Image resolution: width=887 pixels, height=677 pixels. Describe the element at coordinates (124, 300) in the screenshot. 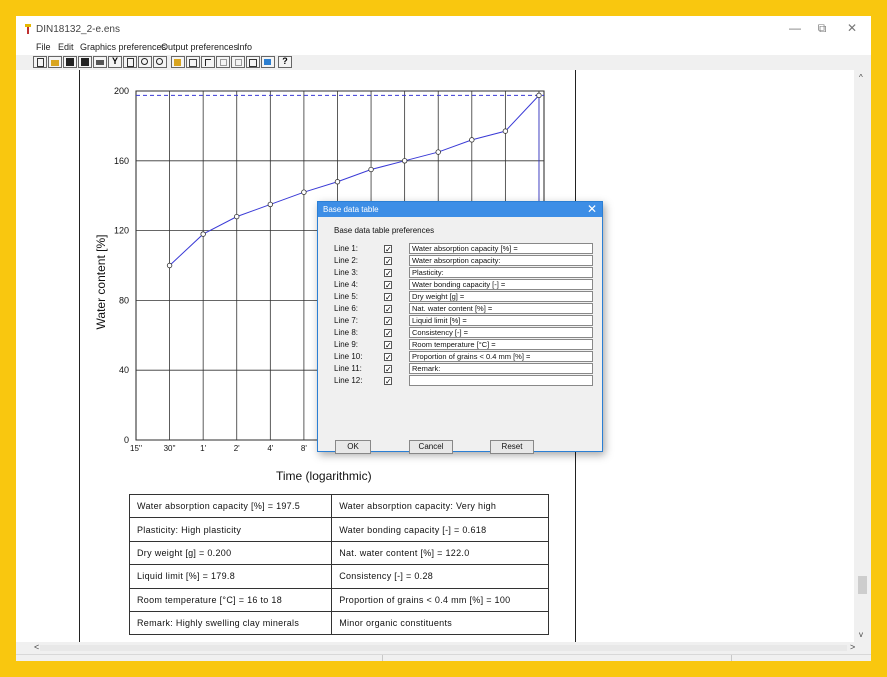

I see `y-tick-label: 80` at that location.